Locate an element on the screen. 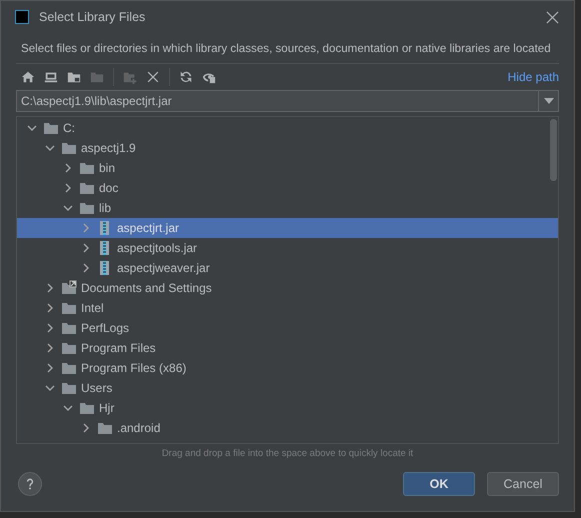  scrollbar-thumb is located at coordinates (553, 150).